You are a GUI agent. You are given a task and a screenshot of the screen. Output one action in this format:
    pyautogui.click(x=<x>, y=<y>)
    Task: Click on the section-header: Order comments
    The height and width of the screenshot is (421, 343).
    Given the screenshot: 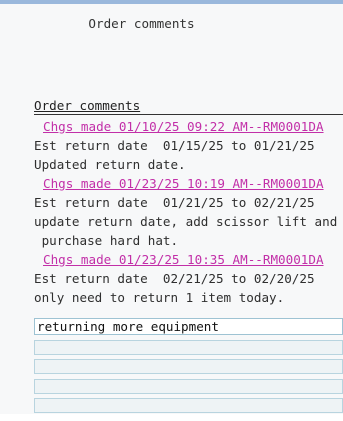 What is the action you would take?
    pyautogui.click(x=188, y=106)
    